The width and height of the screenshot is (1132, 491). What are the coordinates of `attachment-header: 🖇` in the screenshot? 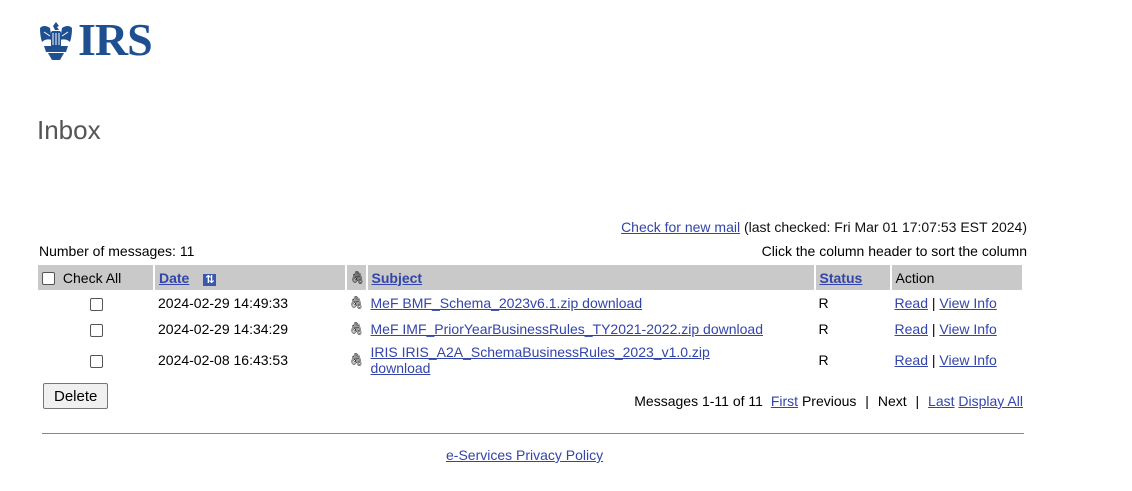 It's located at (357, 277).